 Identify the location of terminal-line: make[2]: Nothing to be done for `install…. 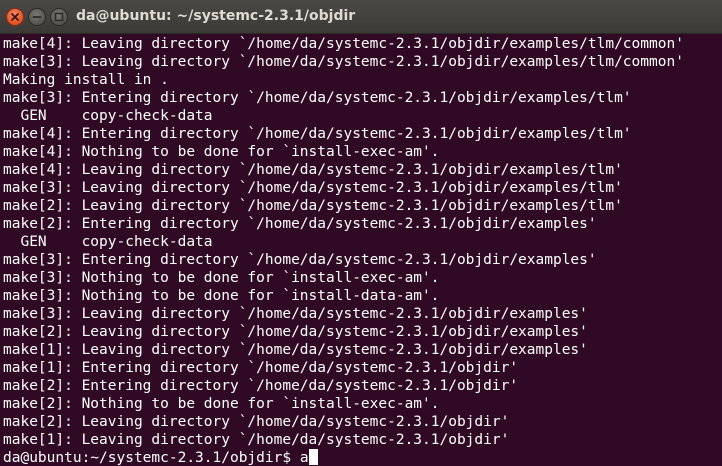
(221, 404).